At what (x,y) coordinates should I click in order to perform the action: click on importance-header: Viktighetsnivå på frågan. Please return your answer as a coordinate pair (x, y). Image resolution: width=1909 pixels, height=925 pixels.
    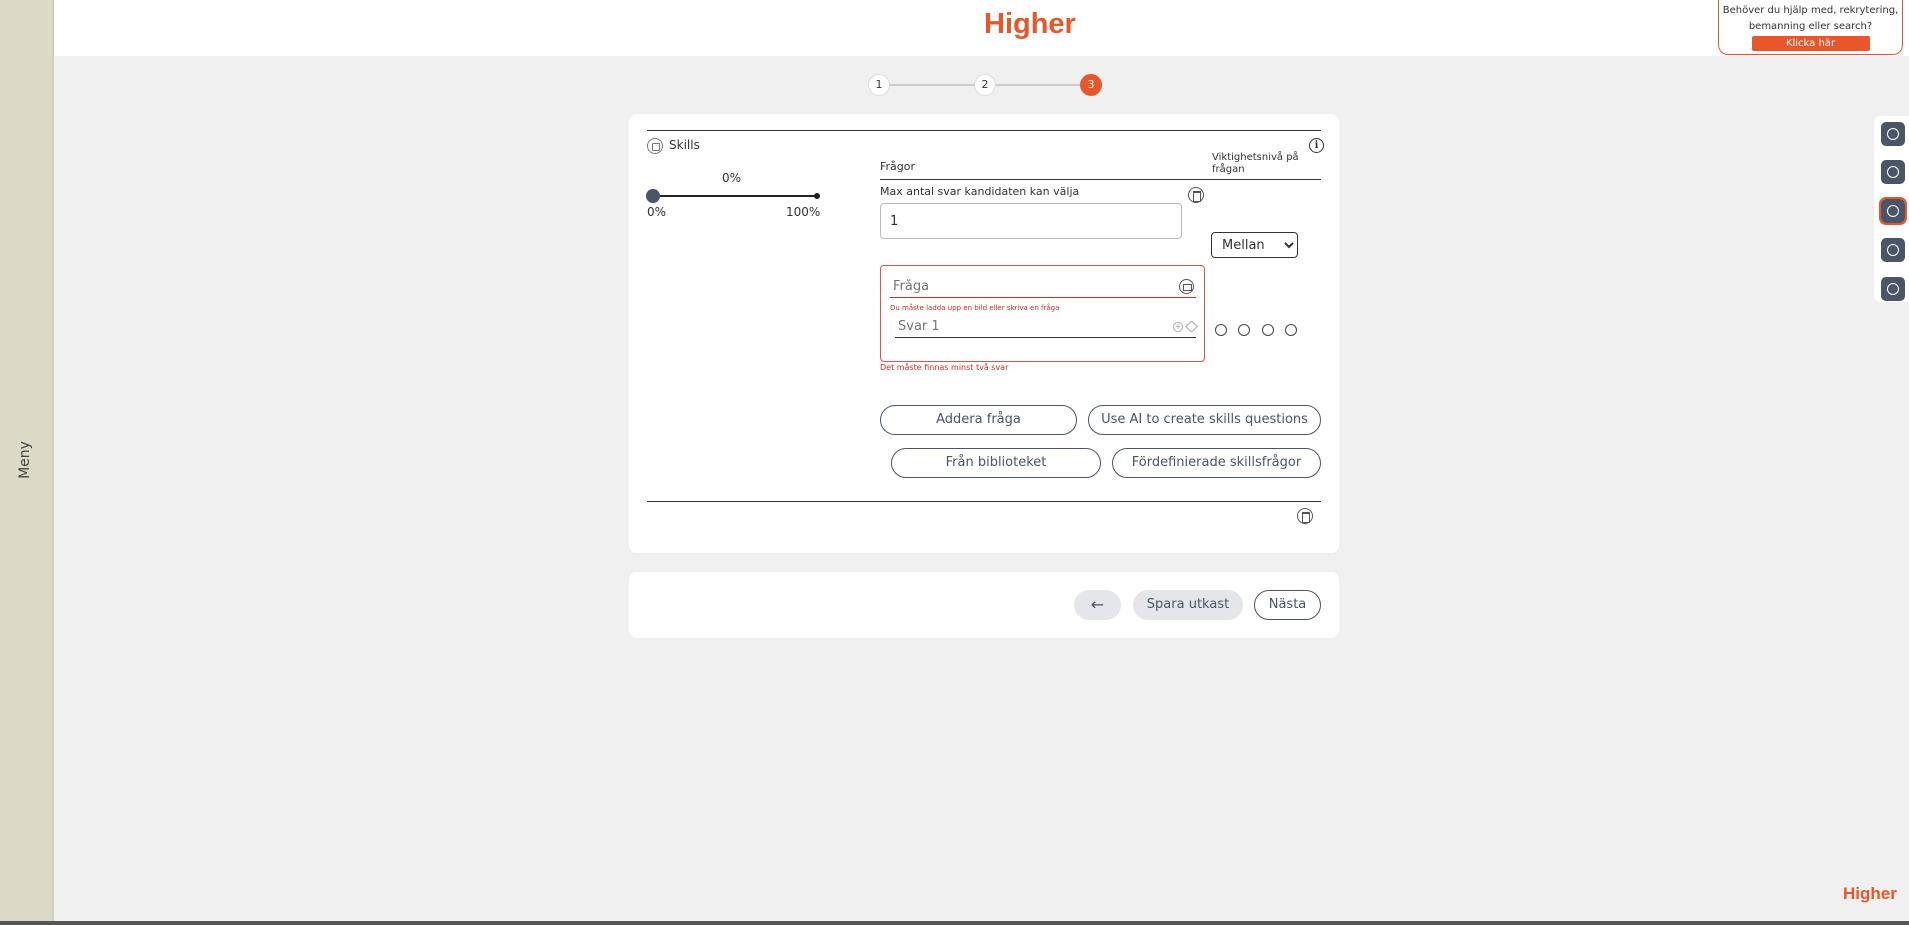
    Looking at the image, I should click on (1255, 163).